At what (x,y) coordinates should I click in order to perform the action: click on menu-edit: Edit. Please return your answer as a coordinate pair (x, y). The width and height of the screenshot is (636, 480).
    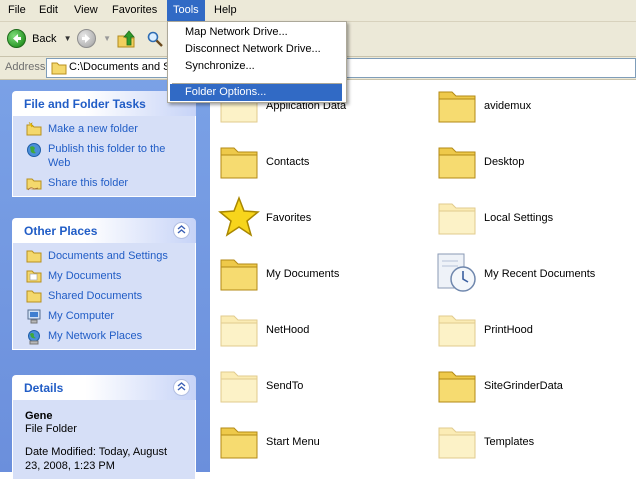
    Looking at the image, I should click on (48, 10).